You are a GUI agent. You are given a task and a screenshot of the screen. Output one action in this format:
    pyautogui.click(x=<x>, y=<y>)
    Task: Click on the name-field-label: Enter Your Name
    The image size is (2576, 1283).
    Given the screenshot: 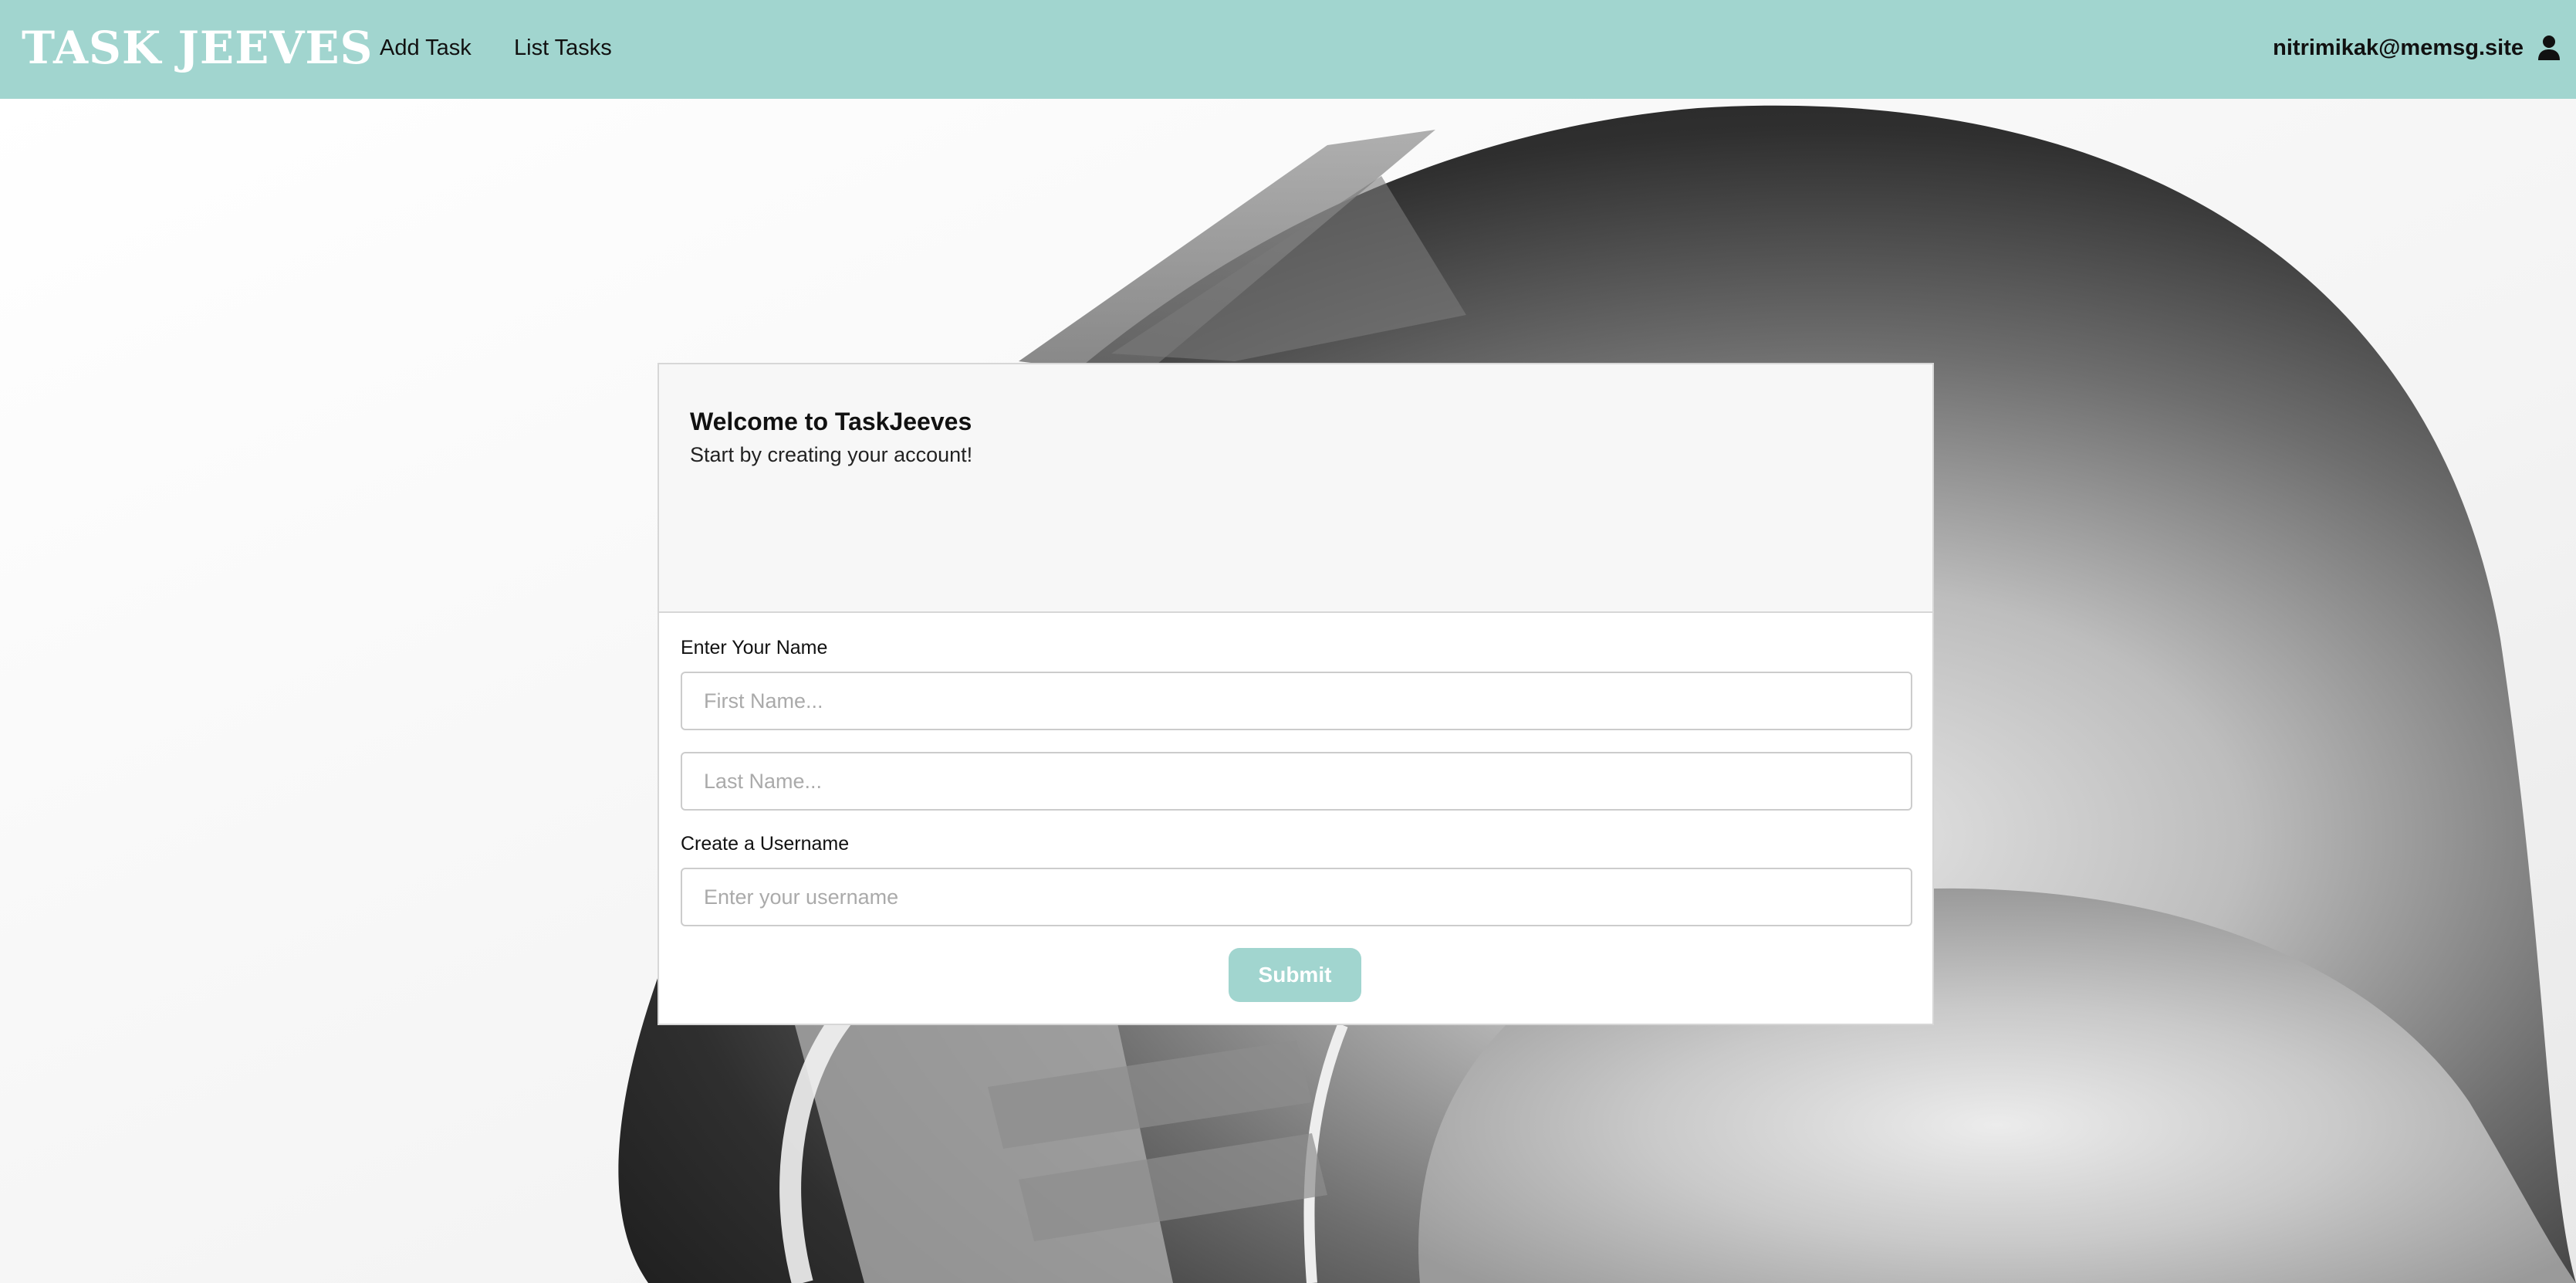 What is the action you would take?
    pyautogui.click(x=754, y=647)
    